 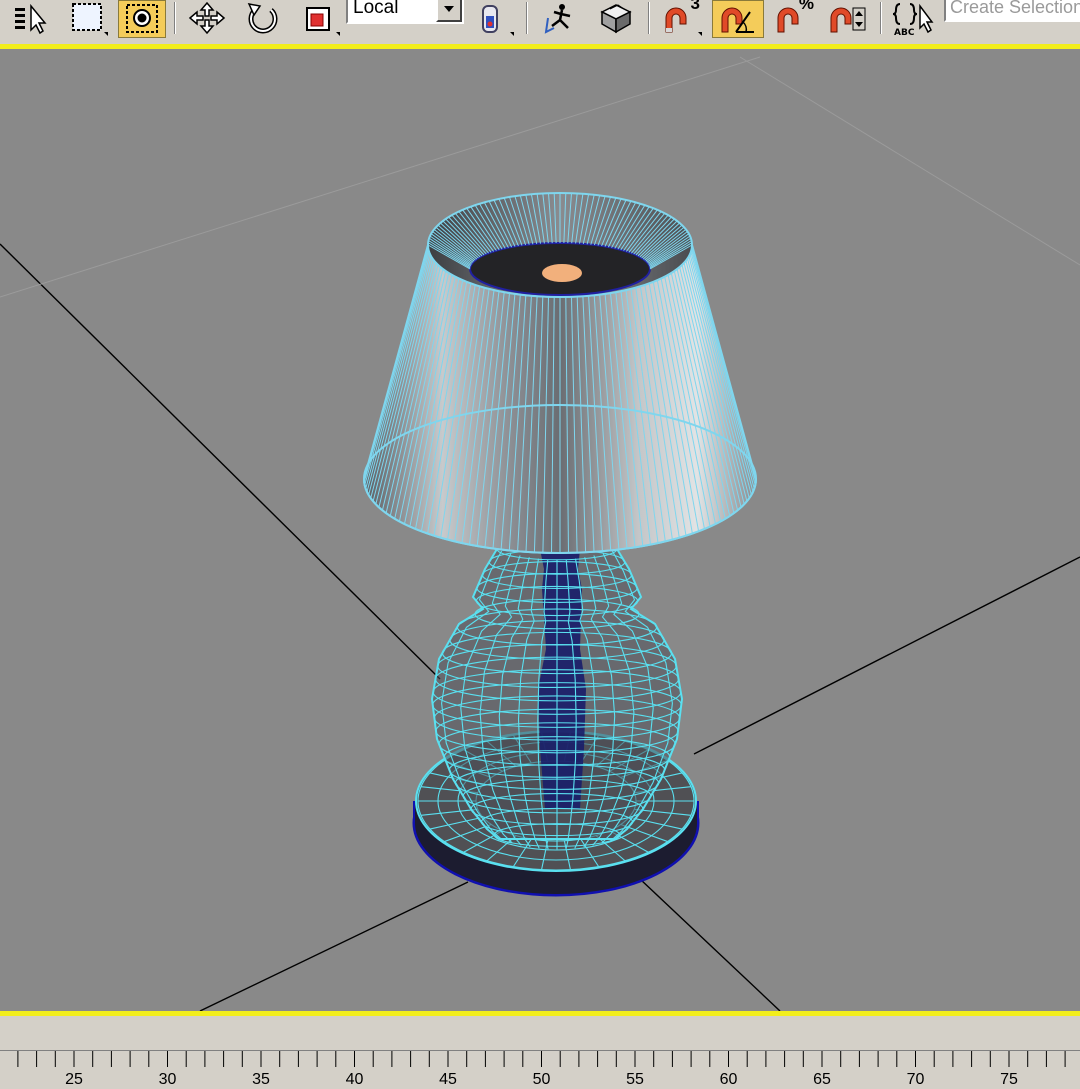 I want to click on rotate-button, so click(x=263, y=19).